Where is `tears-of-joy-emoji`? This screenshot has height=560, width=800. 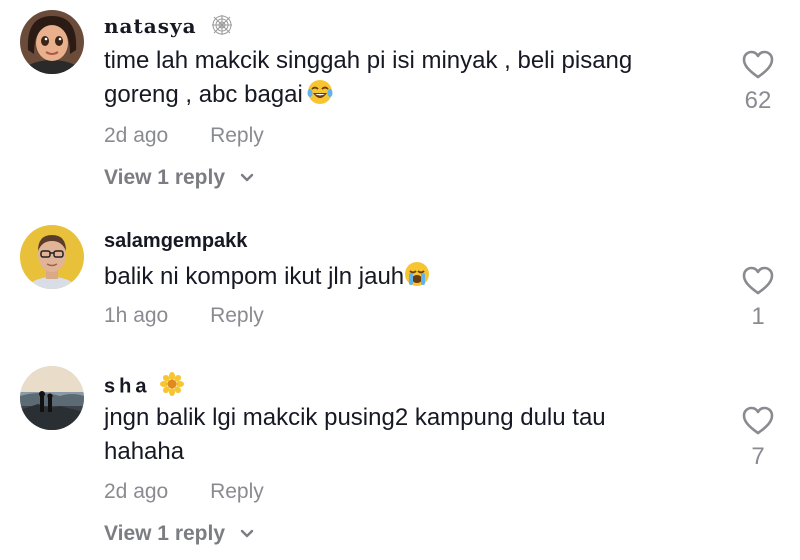 tears-of-joy-emoji is located at coordinates (320, 97).